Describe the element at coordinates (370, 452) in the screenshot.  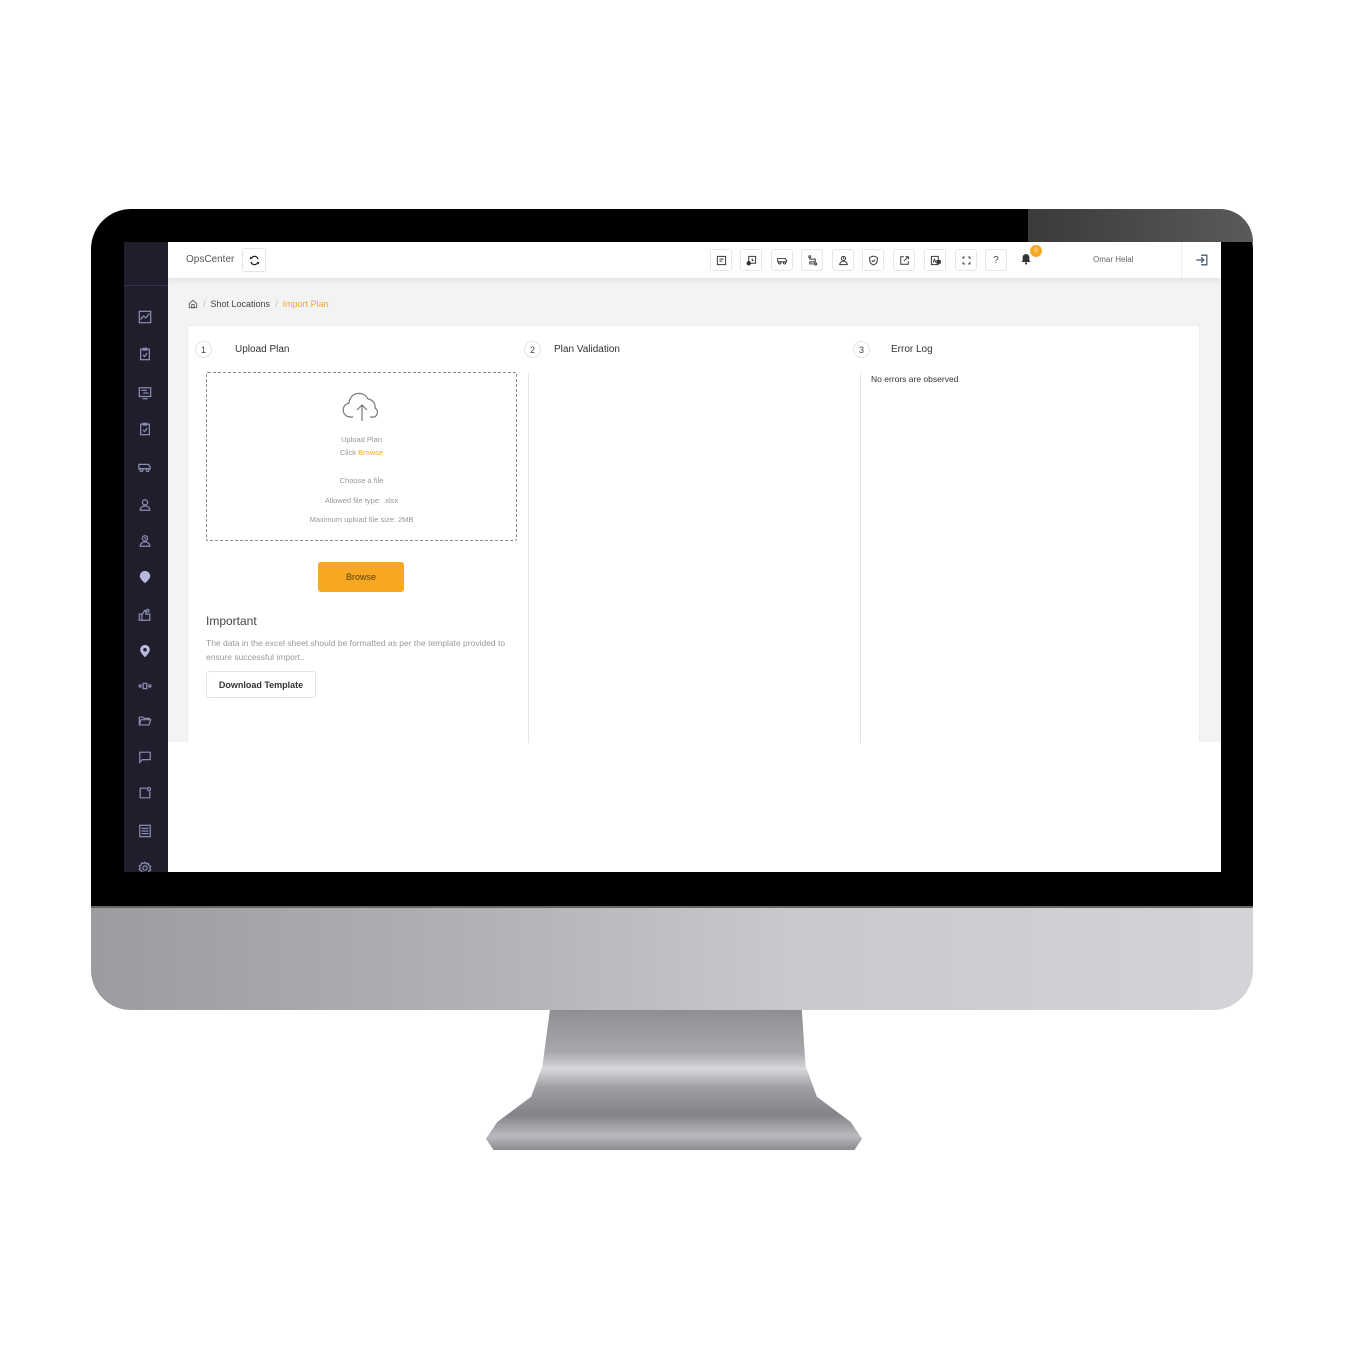
I see `browse-link: Browse` at that location.